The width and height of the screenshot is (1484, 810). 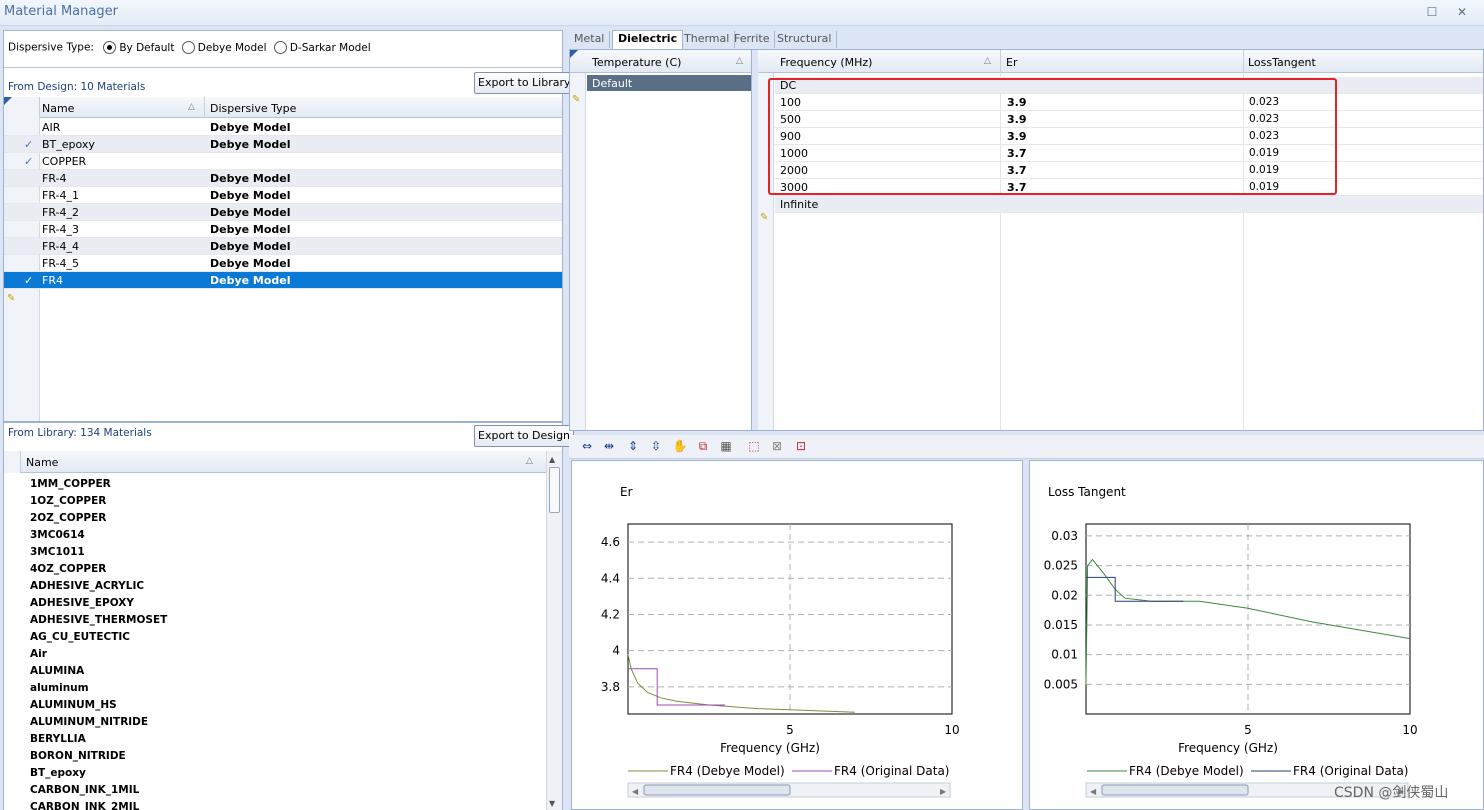 What do you see at coordinates (552, 803) in the screenshot?
I see `scroll-down-icon: ▼` at bounding box center [552, 803].